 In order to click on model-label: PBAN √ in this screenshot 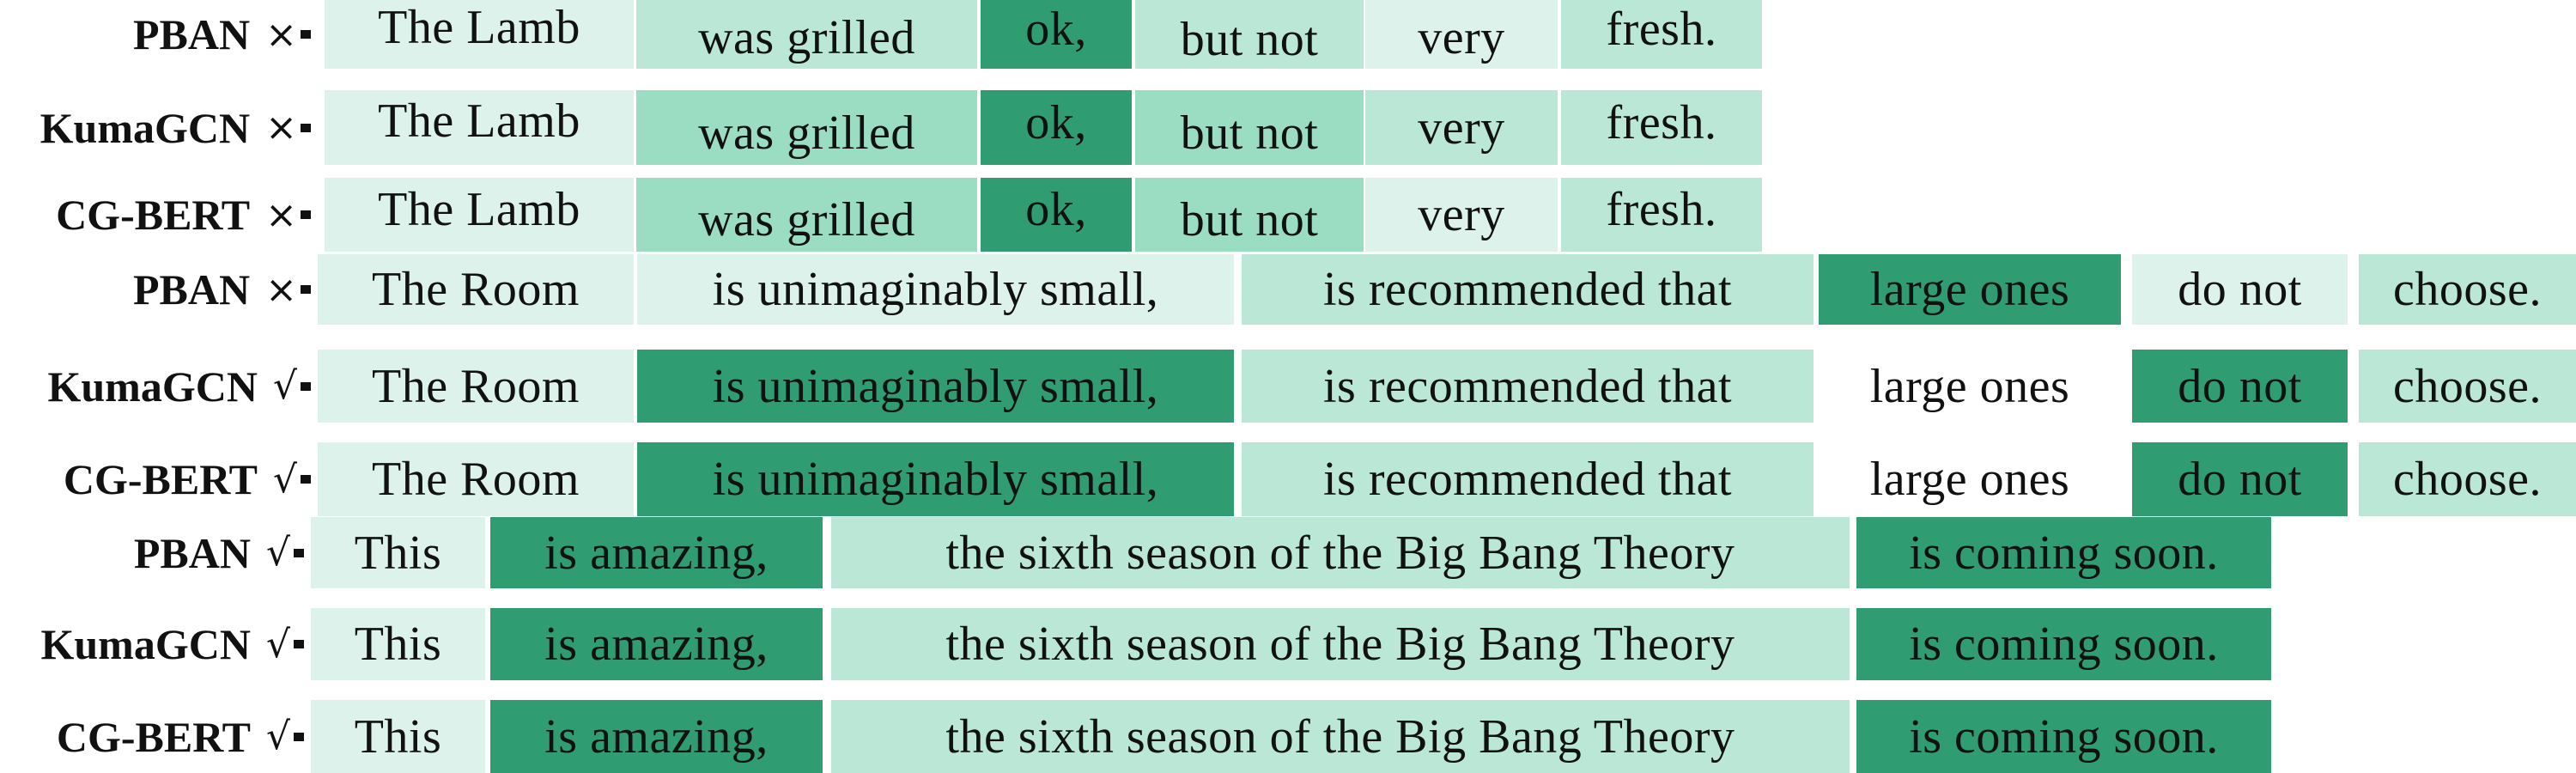, I will do `click(153, 552)`.